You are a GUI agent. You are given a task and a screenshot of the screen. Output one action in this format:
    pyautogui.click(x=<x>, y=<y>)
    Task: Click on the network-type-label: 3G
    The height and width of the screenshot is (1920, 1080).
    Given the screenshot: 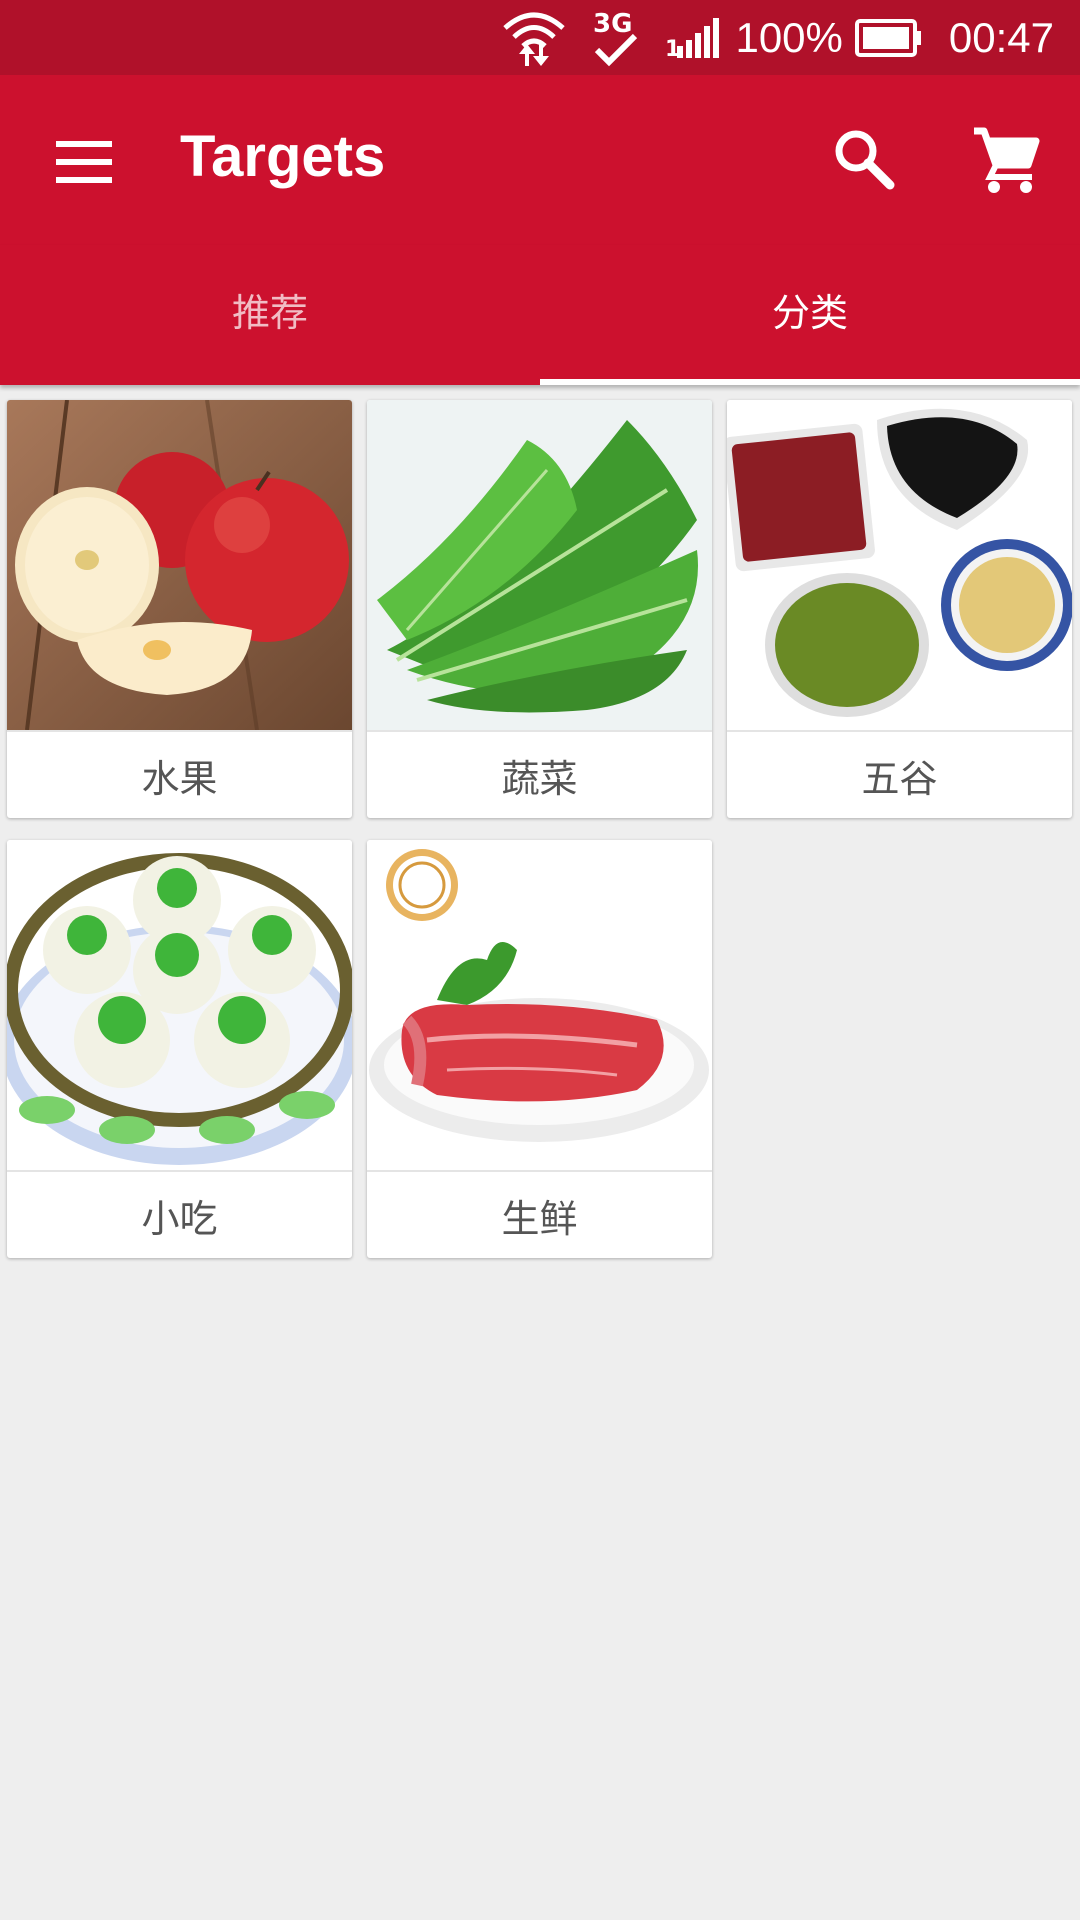 What is the action you would take?
    pyautogui.click(x=612, y=24)
    